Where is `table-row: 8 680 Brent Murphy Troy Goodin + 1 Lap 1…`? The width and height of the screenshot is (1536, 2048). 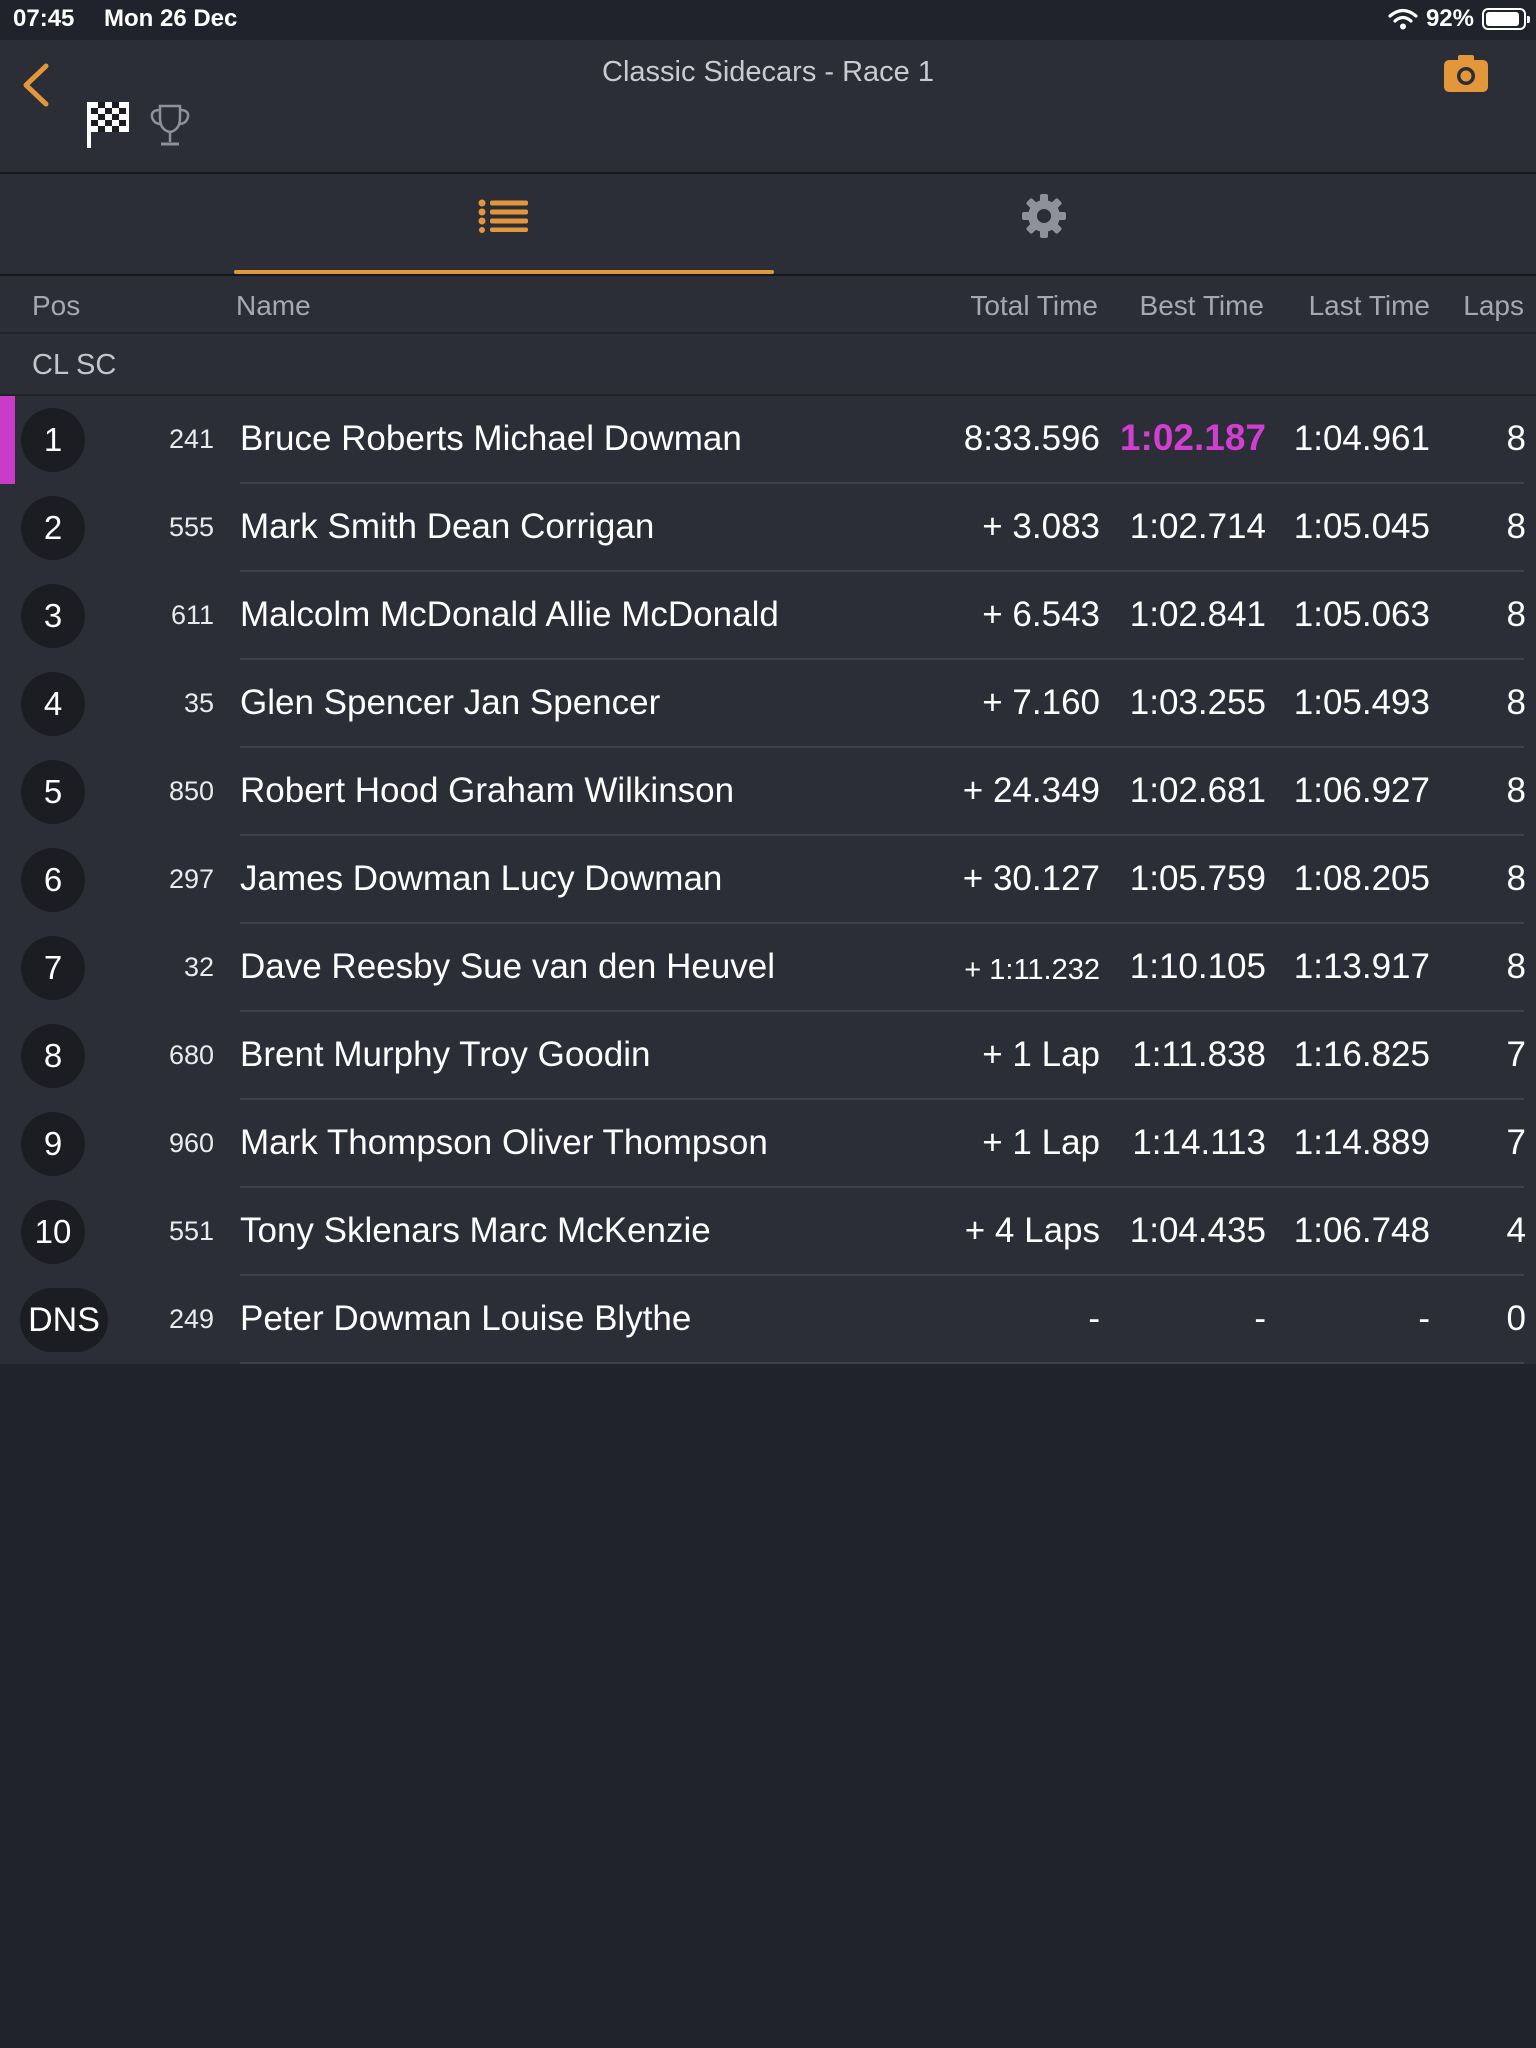 table-row: 8 680 Brent Murphy Troy Goodin + 1 Lap 1… is located at coordinates (768, 1056).